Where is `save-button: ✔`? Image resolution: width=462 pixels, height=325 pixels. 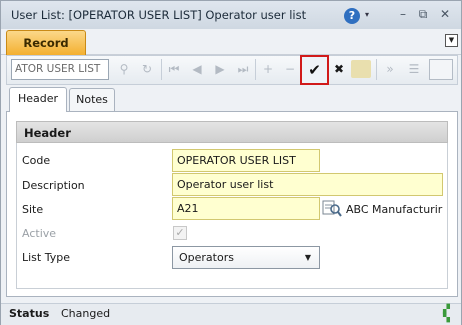 save-button: ✔ is located at coordinates (314, 70).